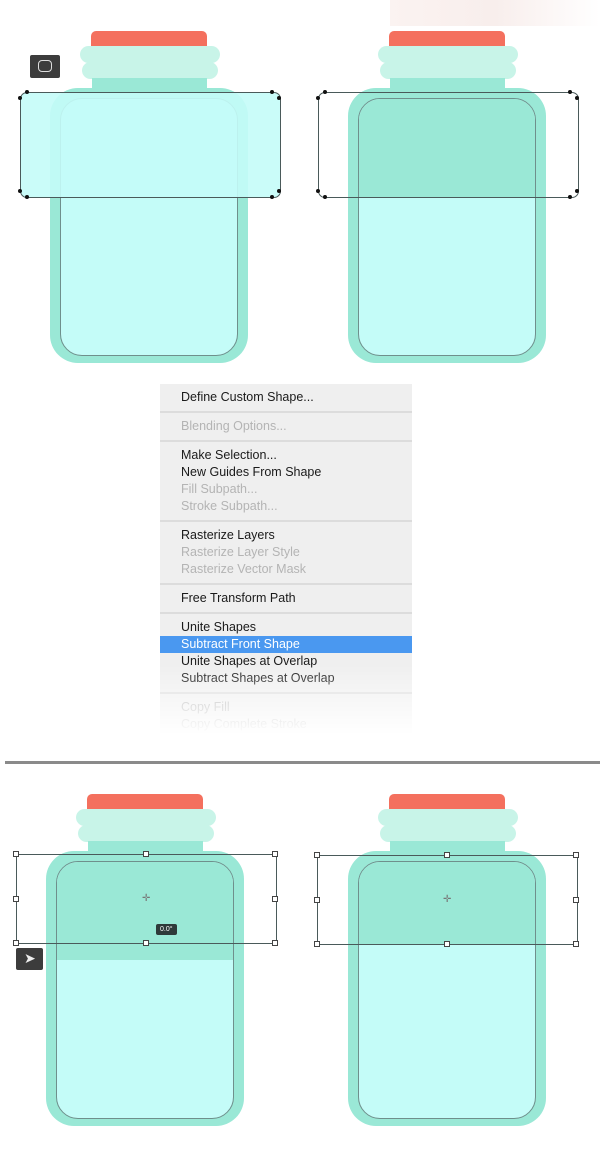 The image size is (600, 1170). I want to click on jar-step1, so click(149, 198).